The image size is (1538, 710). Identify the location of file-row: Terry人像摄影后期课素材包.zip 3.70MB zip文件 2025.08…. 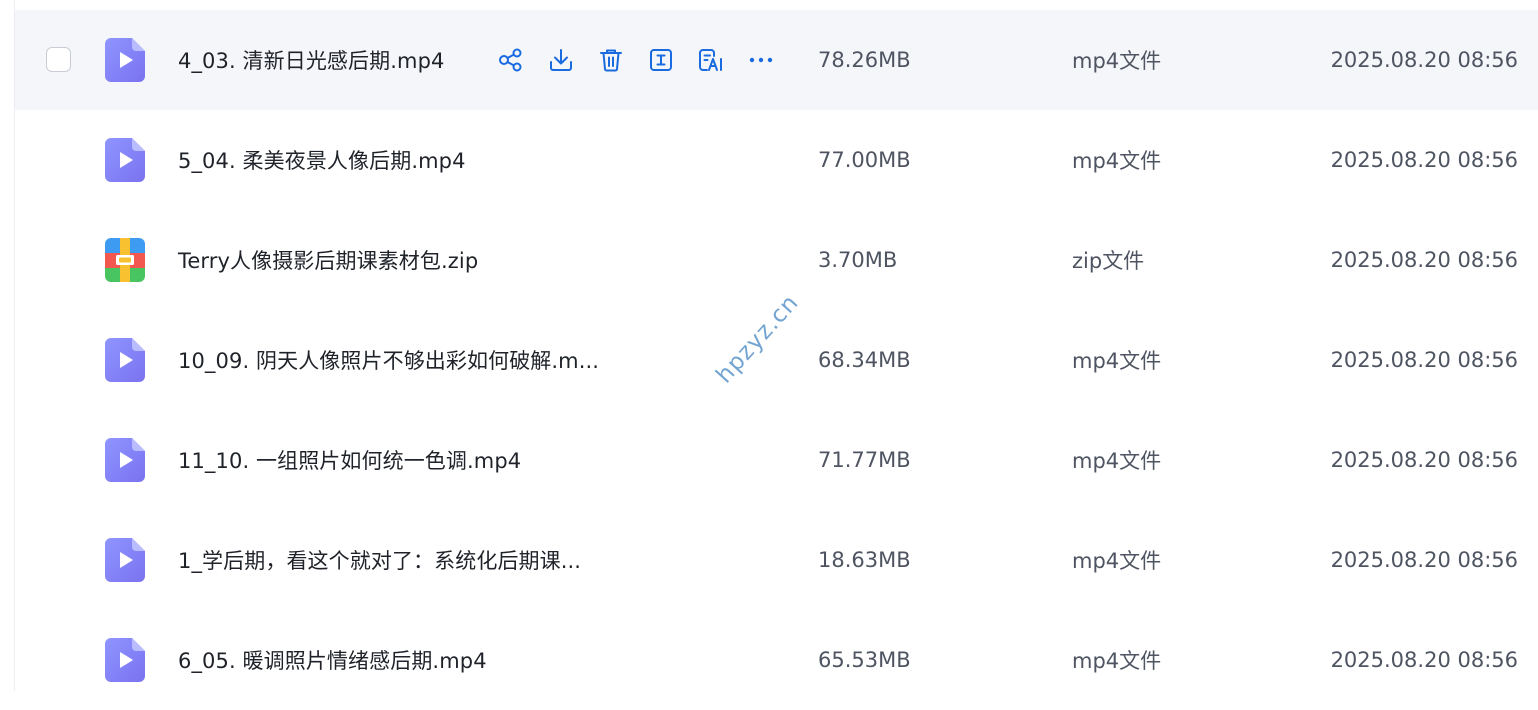
(776, 260).